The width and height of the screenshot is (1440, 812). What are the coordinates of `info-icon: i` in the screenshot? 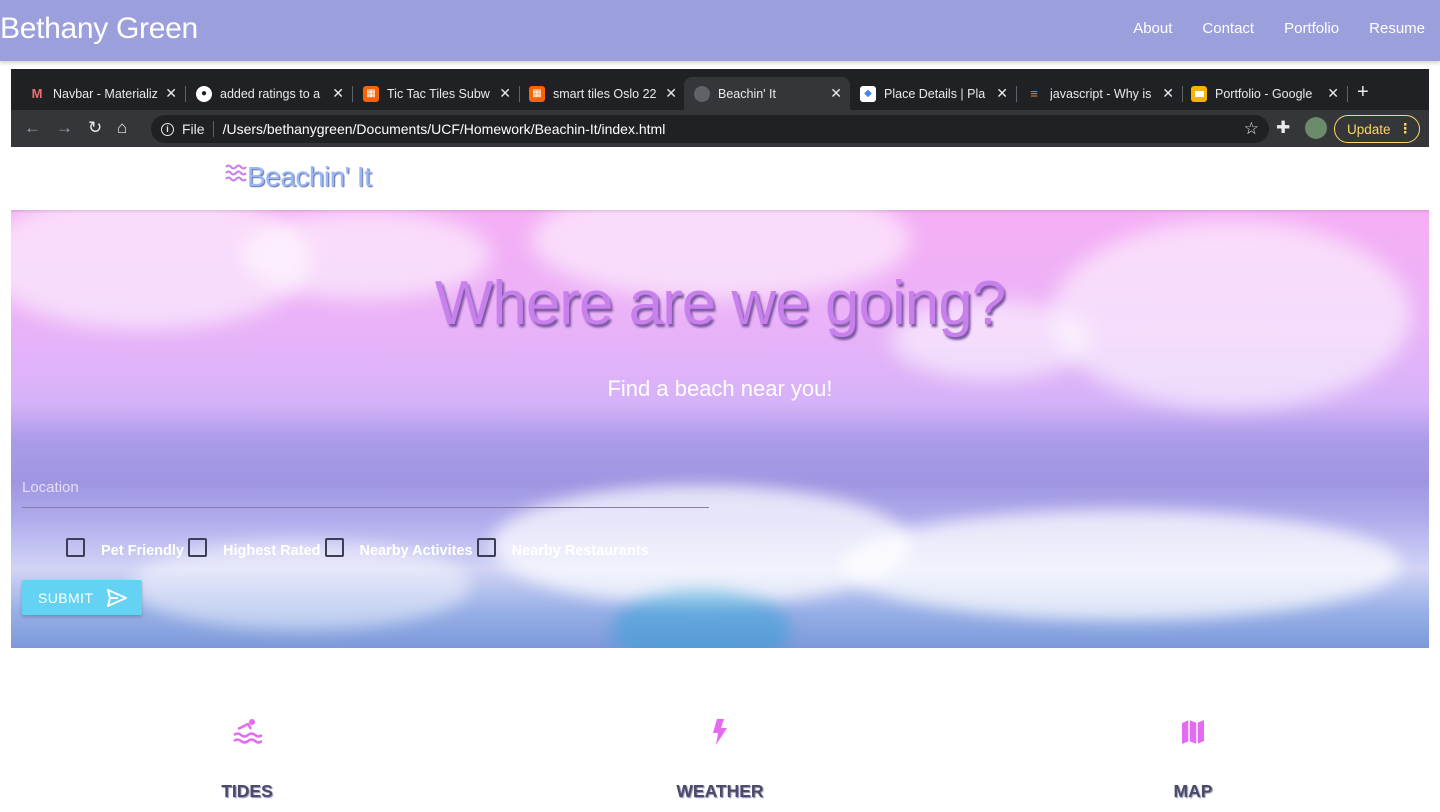 It's located at (167, 129).